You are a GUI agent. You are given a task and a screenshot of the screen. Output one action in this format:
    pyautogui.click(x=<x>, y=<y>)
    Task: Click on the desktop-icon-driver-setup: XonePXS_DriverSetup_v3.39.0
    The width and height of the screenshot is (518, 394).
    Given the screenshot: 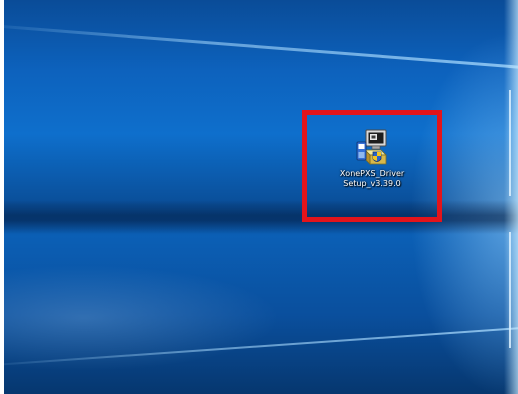 What is the action you would take?
    pyautogui.click(x=372, y=169)
    